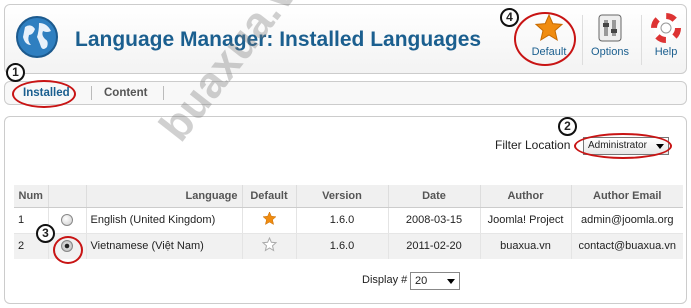 Image resolution: width=691 pixels, height=308 pixels. What do you see at coordinates (278, 39) in the screenshot?
I see `page-title: Language Manager: Installed Languages` at bounding box center [278, 39].